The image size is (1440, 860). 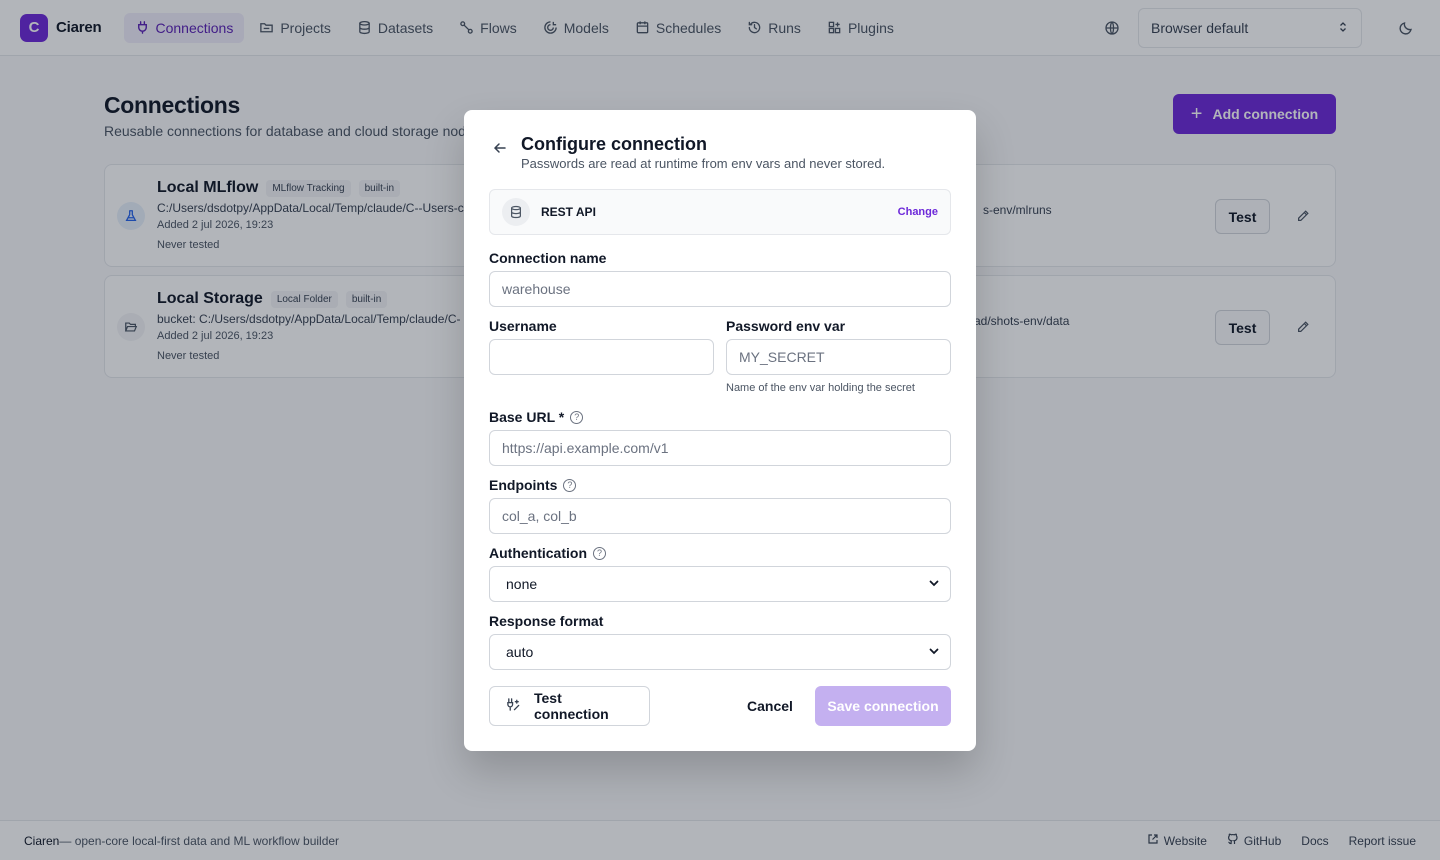 What do you see at coordinates (614, 144) in the screenshot?
I see `dialog-title: Configure connection` at bounding box center [614, 144].